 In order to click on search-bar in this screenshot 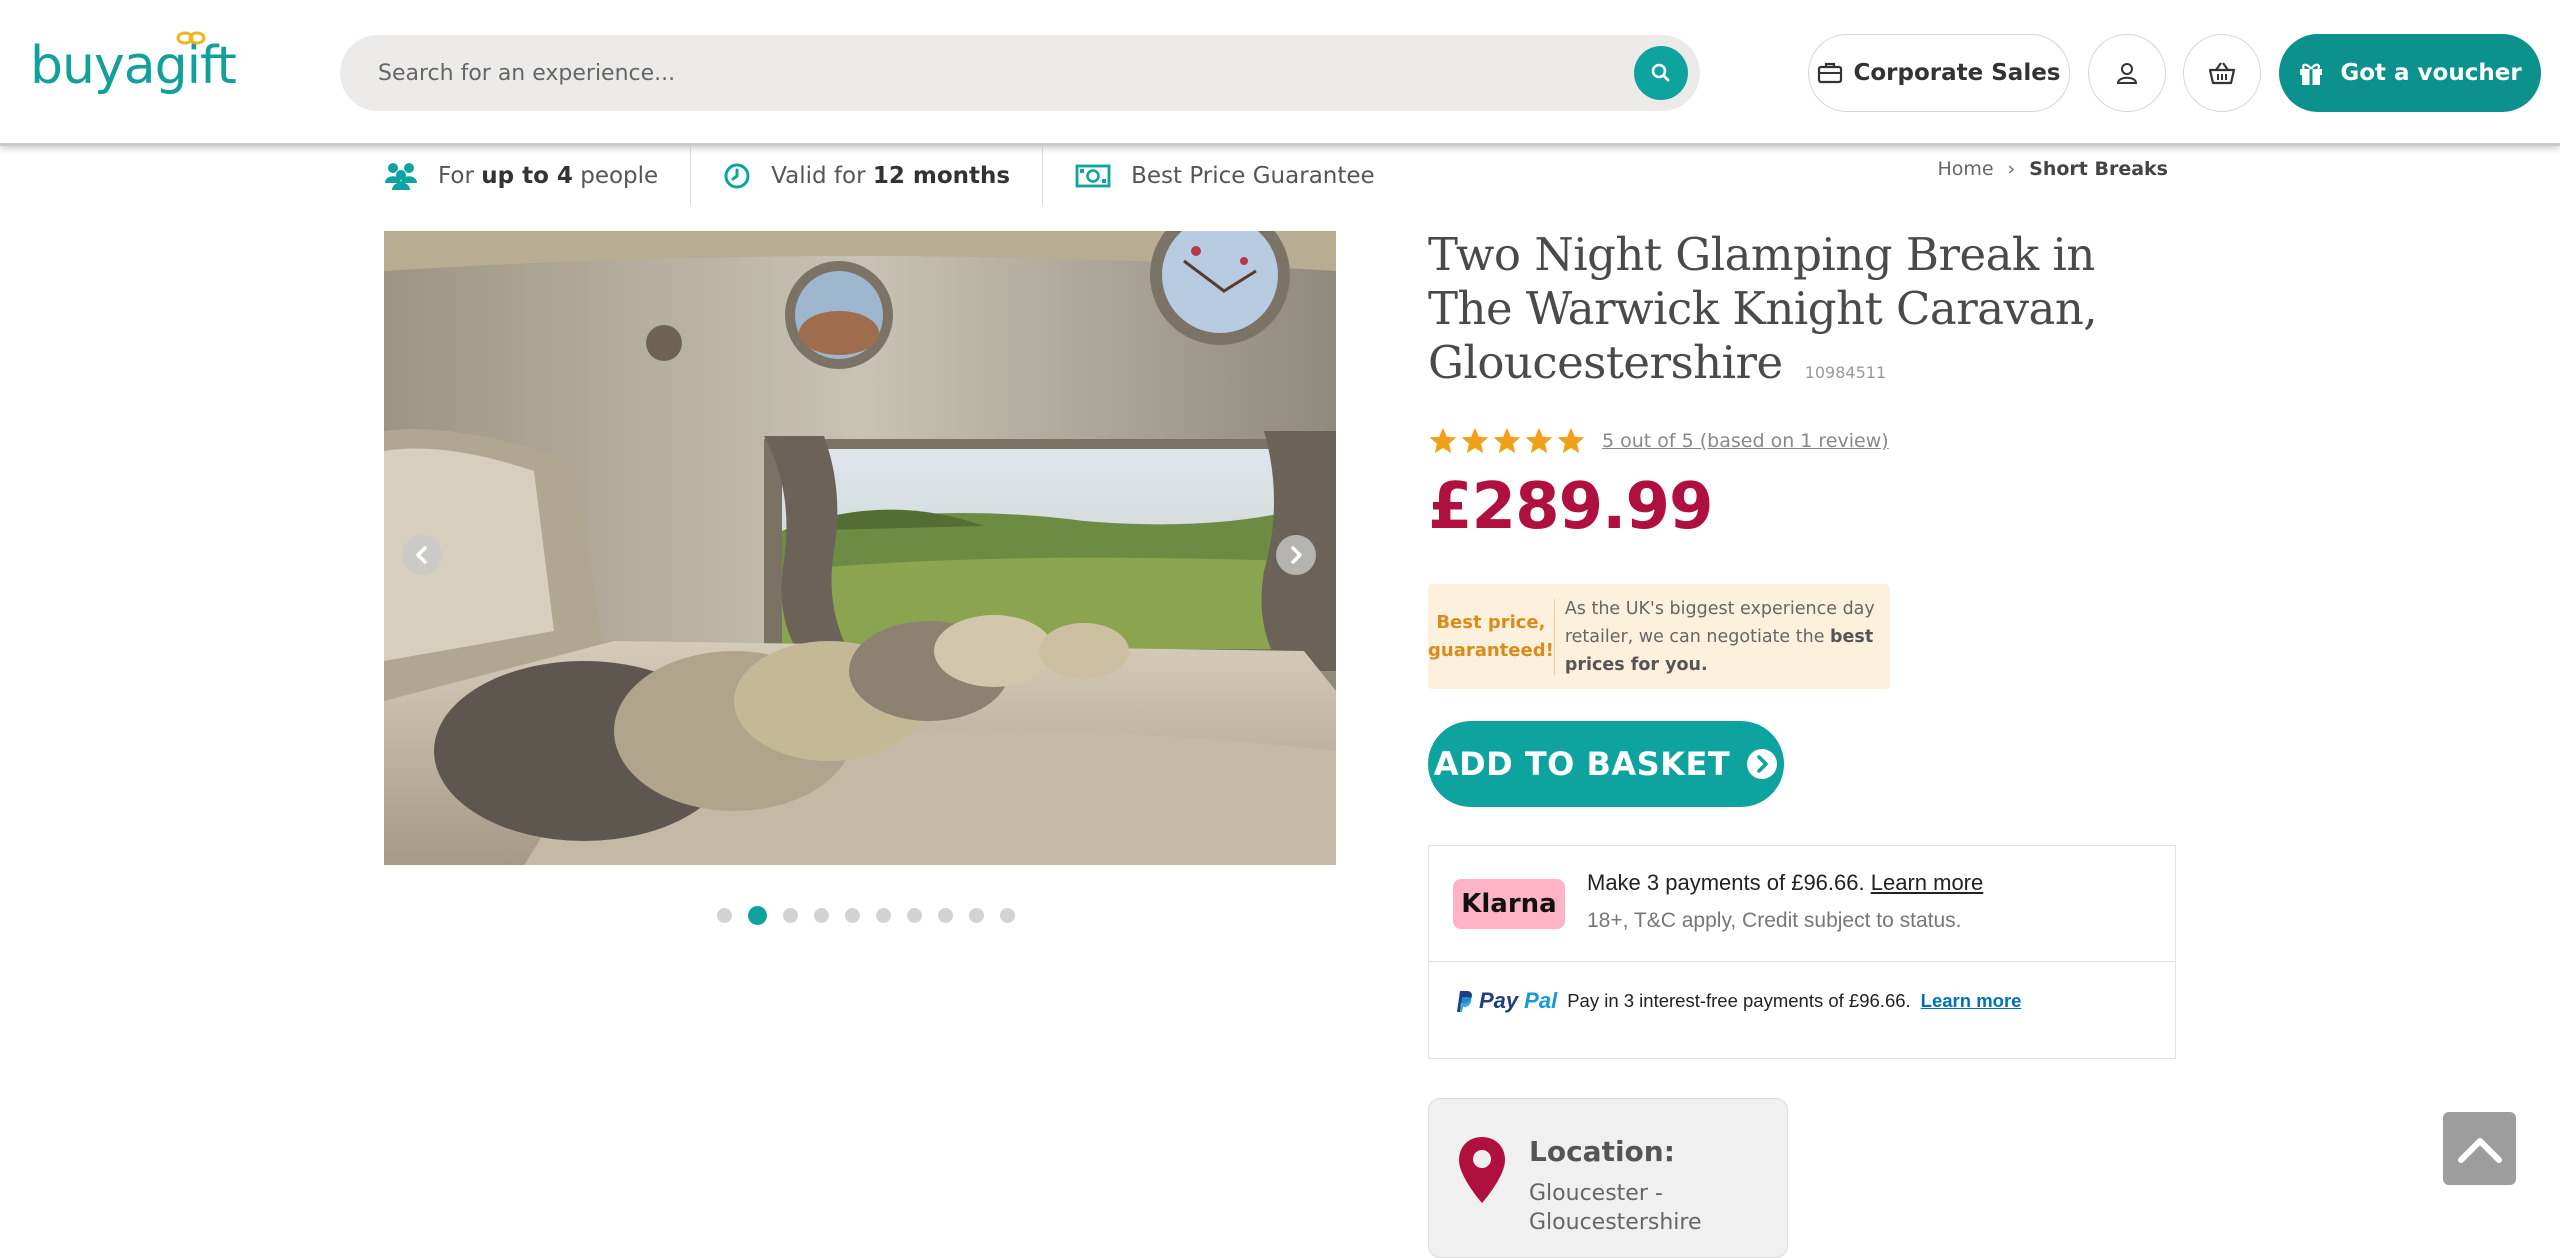, I will do `click(1020, 73)`.